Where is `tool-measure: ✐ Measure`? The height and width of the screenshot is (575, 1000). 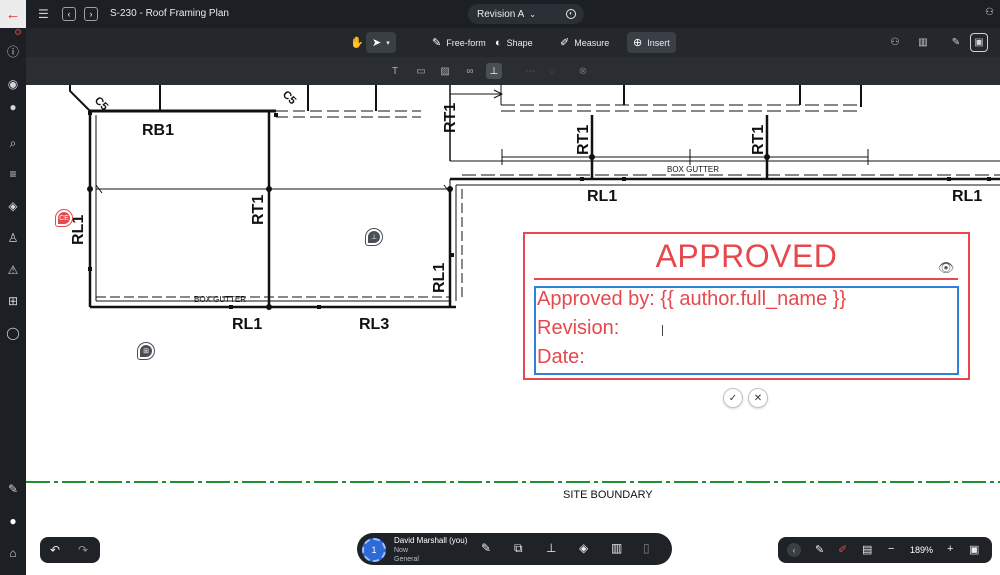 tool-measure: ✐ Measure is located at coordinates (584, 42).